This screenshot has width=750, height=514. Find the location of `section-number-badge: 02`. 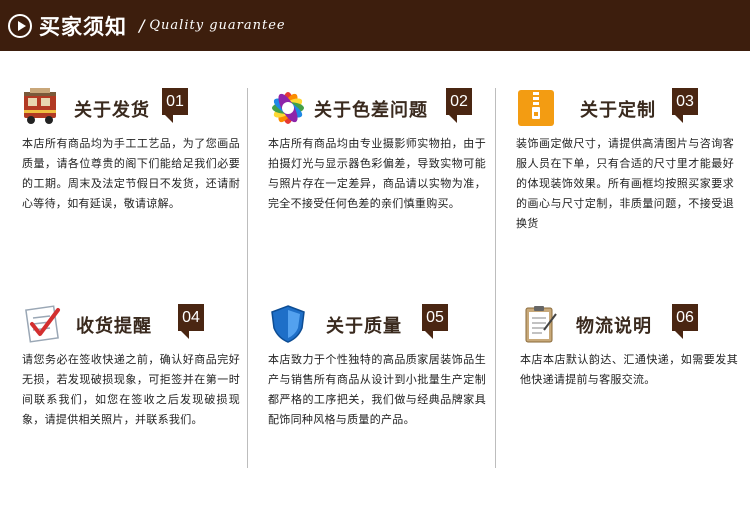

section-number-badge: 02 is located at coordinates (459, 105).